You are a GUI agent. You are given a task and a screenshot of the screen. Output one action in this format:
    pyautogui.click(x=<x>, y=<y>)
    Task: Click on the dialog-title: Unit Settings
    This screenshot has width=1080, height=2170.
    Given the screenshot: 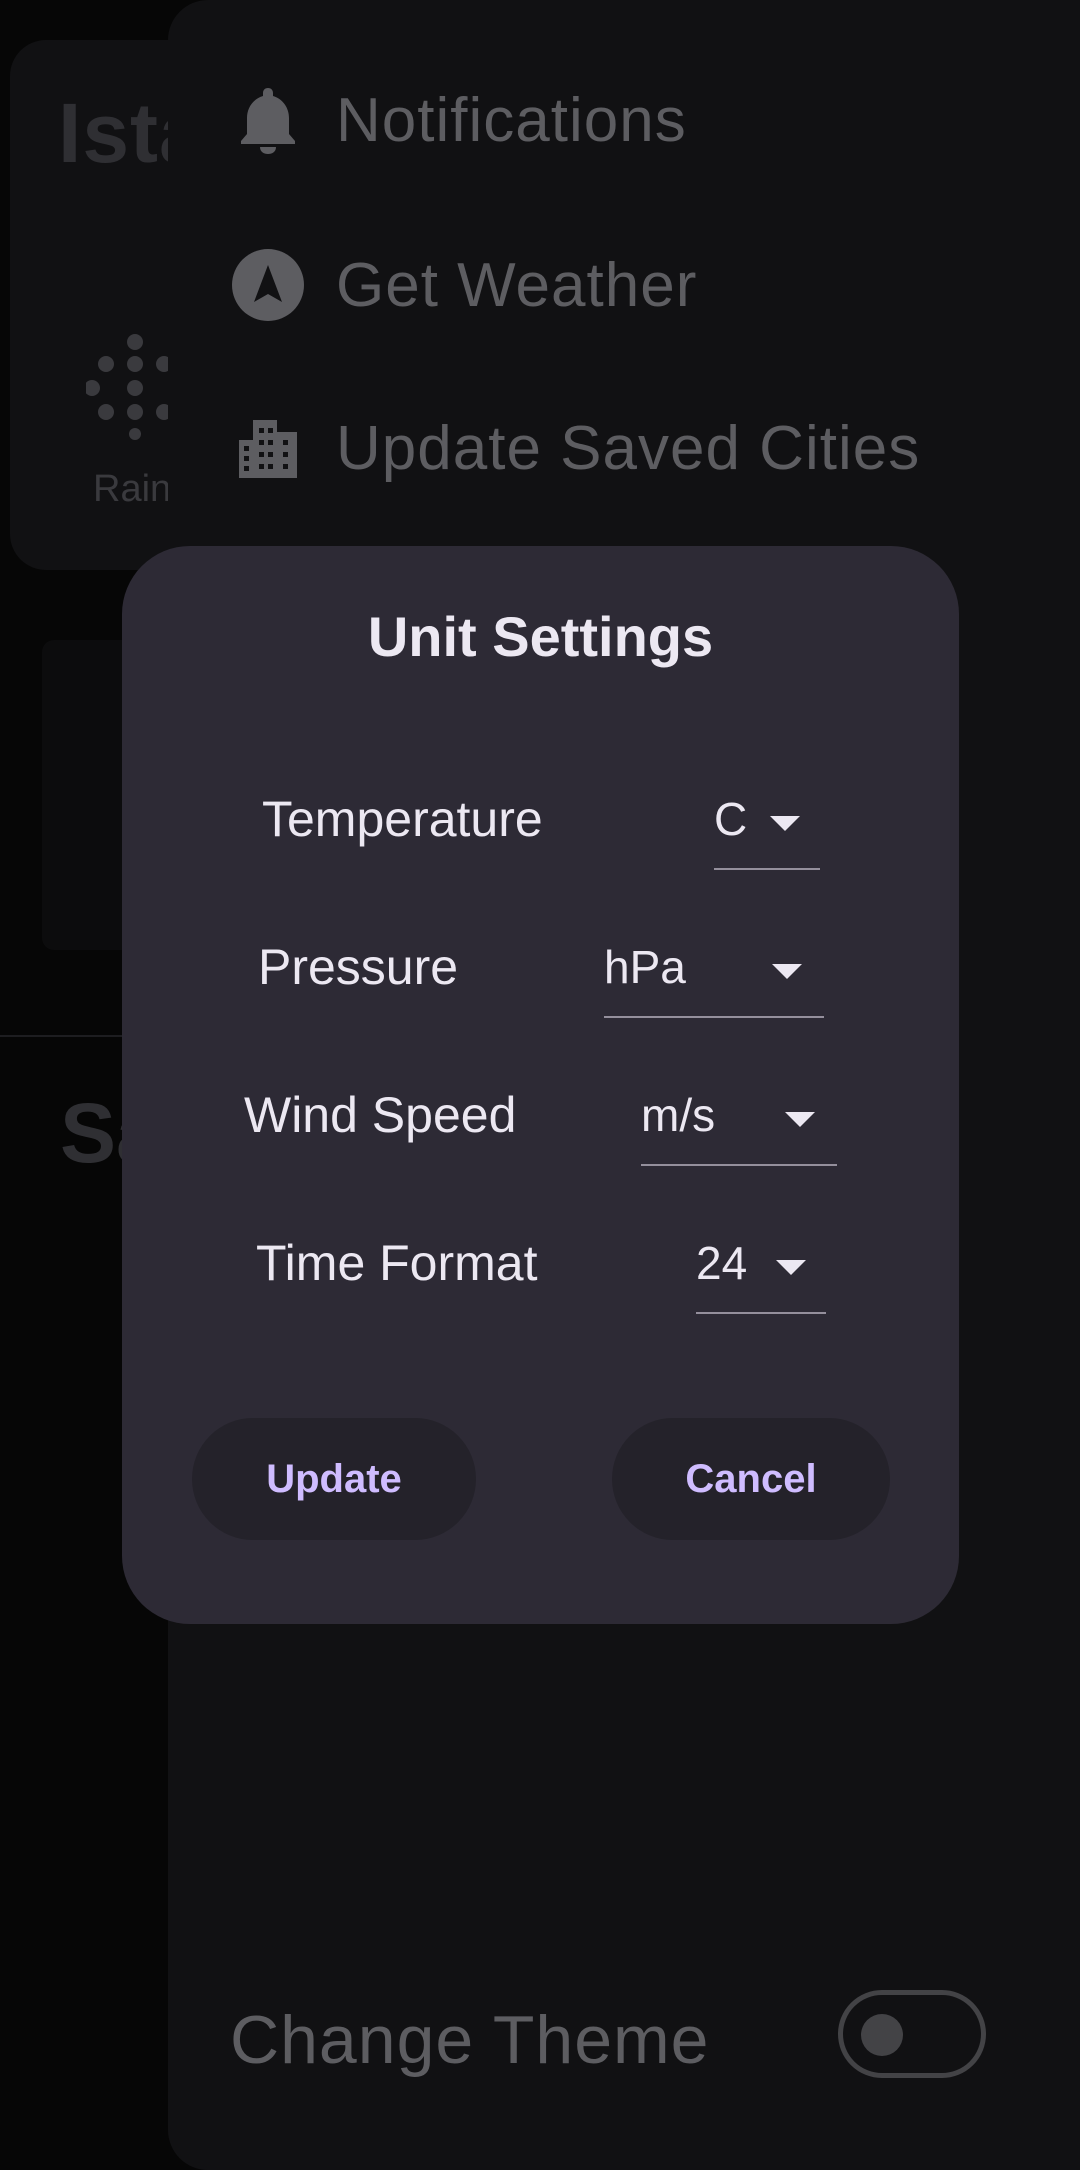 What is the action you would take?
    pyautogui.click(x=540, y=636)
    